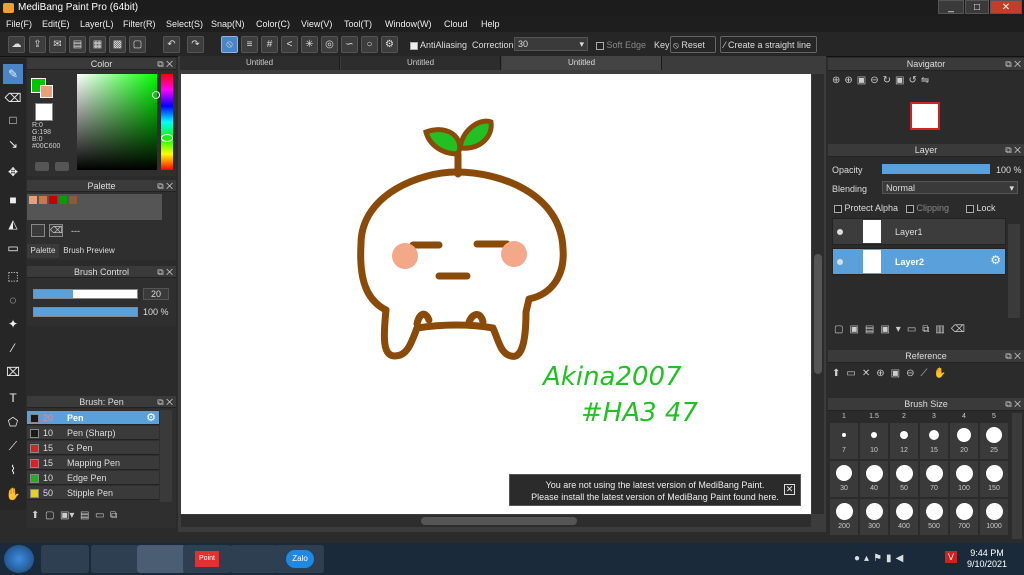  I want to click on brush-duplicate-icon: ⧉, so click(113, 515).